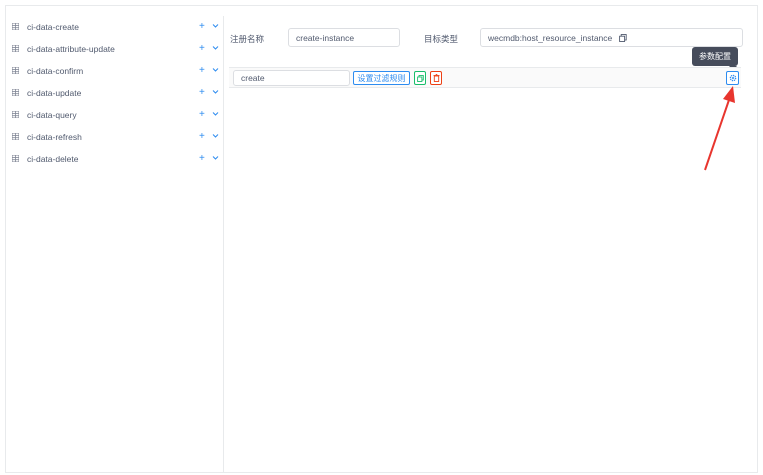 Image resolution: width=763 pixels, height=475 pixels. I want to click on sidebar-item-ci-data-update: ci-data-update +, so click(114, 93).